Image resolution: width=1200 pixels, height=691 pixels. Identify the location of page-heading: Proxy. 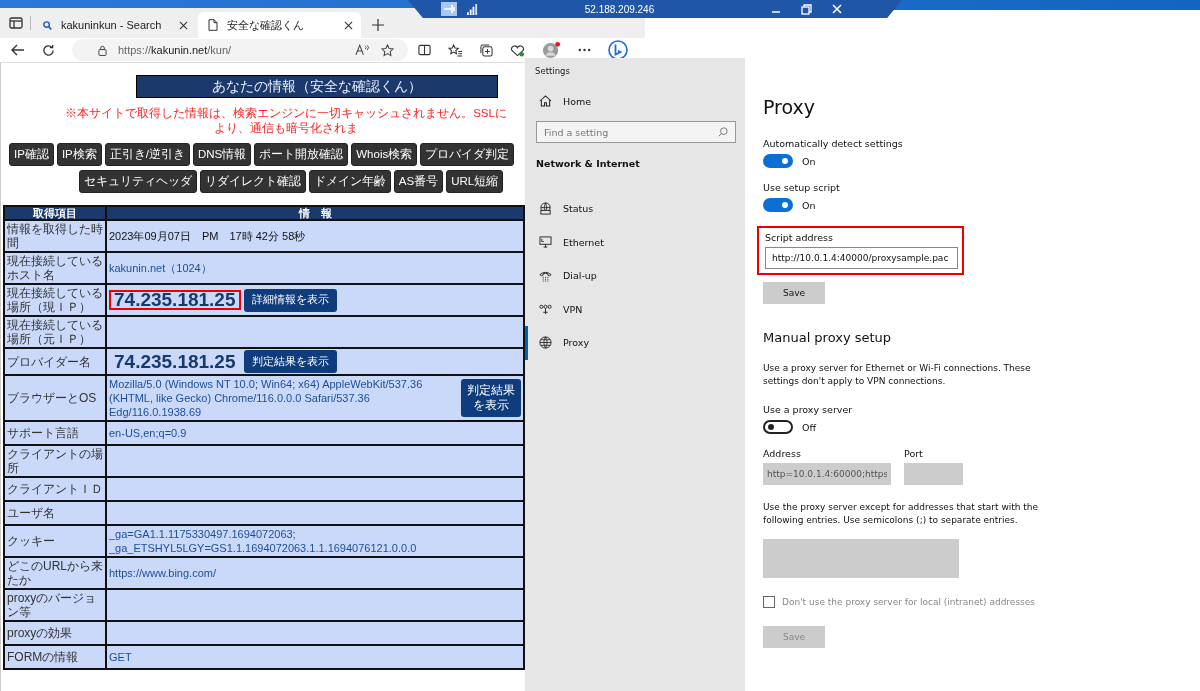
(790, 108).